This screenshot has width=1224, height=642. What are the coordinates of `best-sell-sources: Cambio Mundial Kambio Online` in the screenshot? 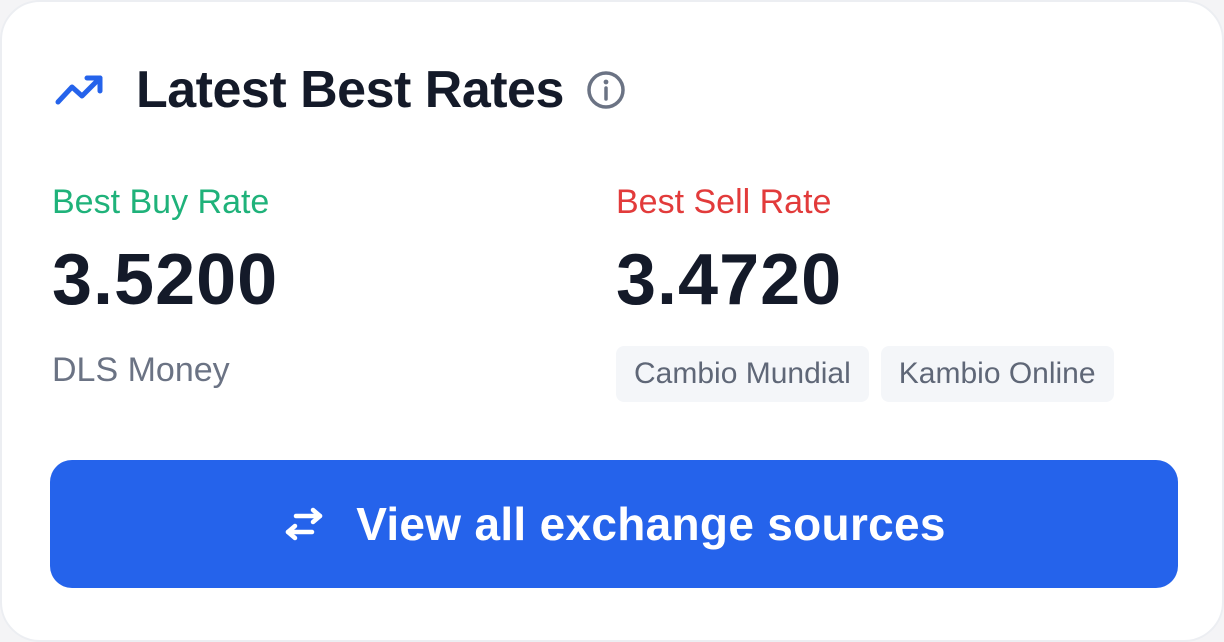 It's located at (865, 374).